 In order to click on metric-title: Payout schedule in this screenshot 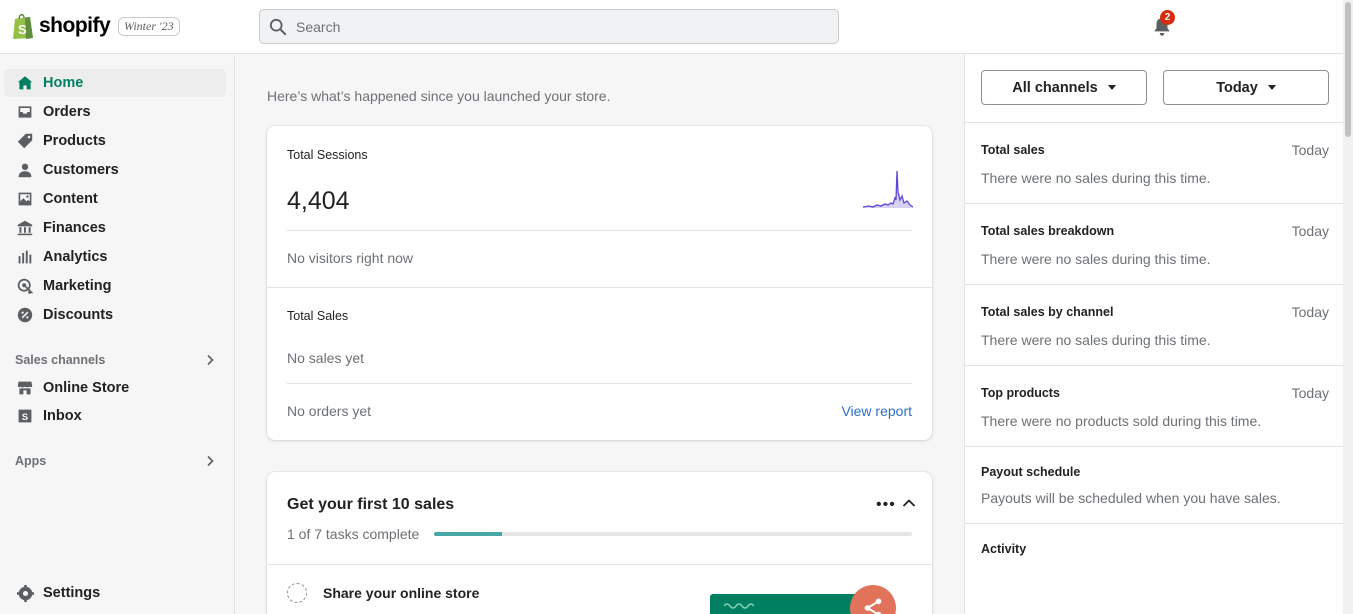, I will do `click(1031, 472)`.